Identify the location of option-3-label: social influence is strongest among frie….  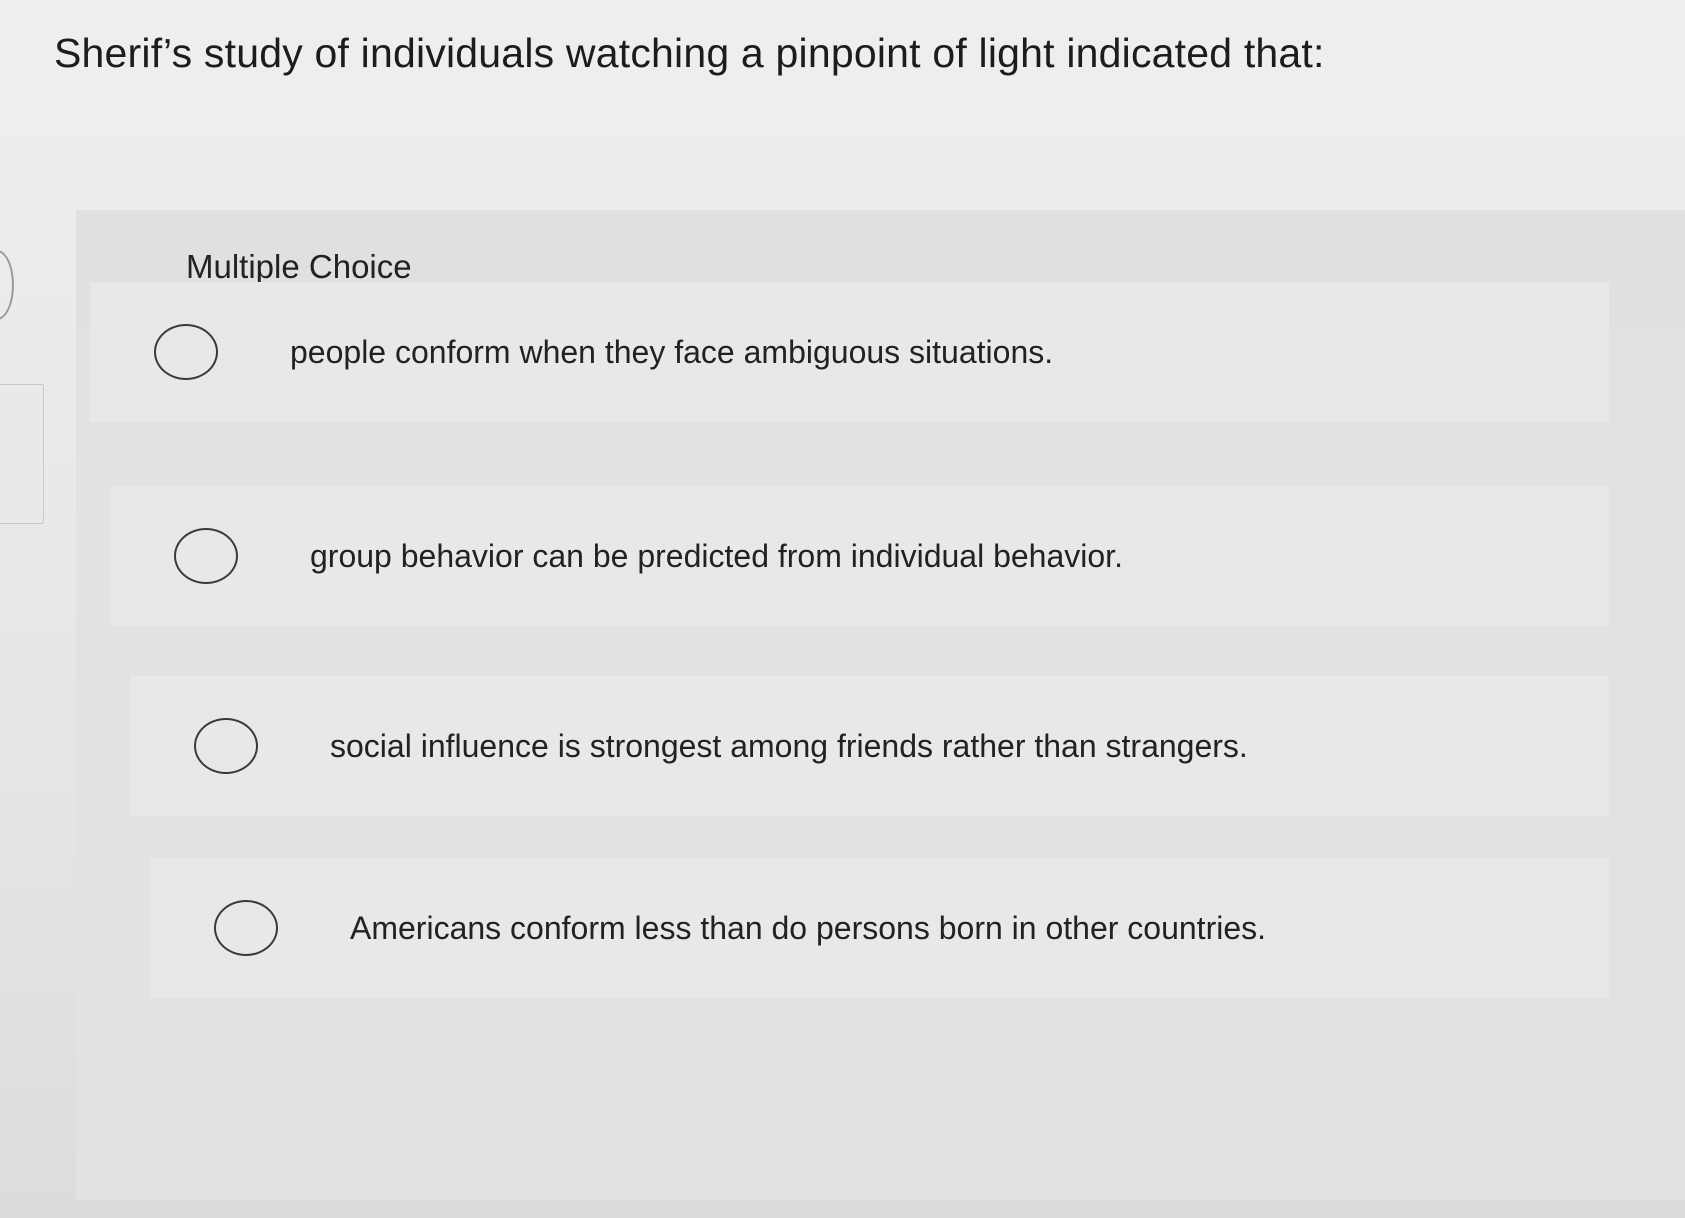
(789, 745).